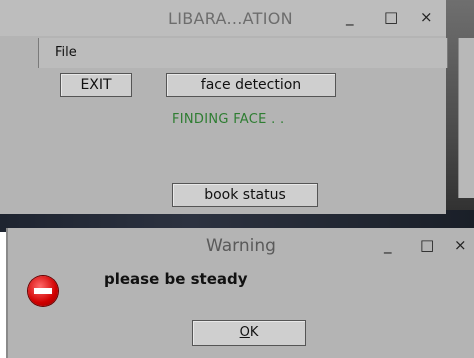  What do you see at coordinates (254, 332) in the screenshot?
I see `ok-label-rest: K` at bounding box center [254, 332].